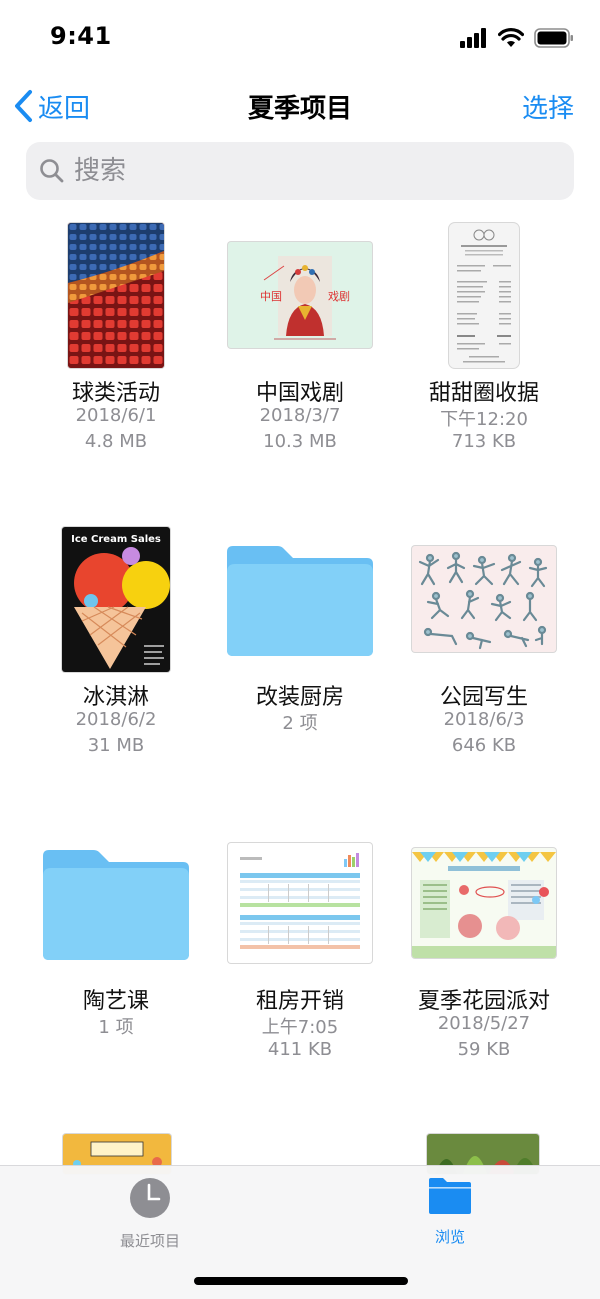 The height and width of the screenshot is (1299, 600). What do you see at coordinates (300, 723) in the screenshot?
I see `item-count: 2 项` at bounding box center [300, 723].